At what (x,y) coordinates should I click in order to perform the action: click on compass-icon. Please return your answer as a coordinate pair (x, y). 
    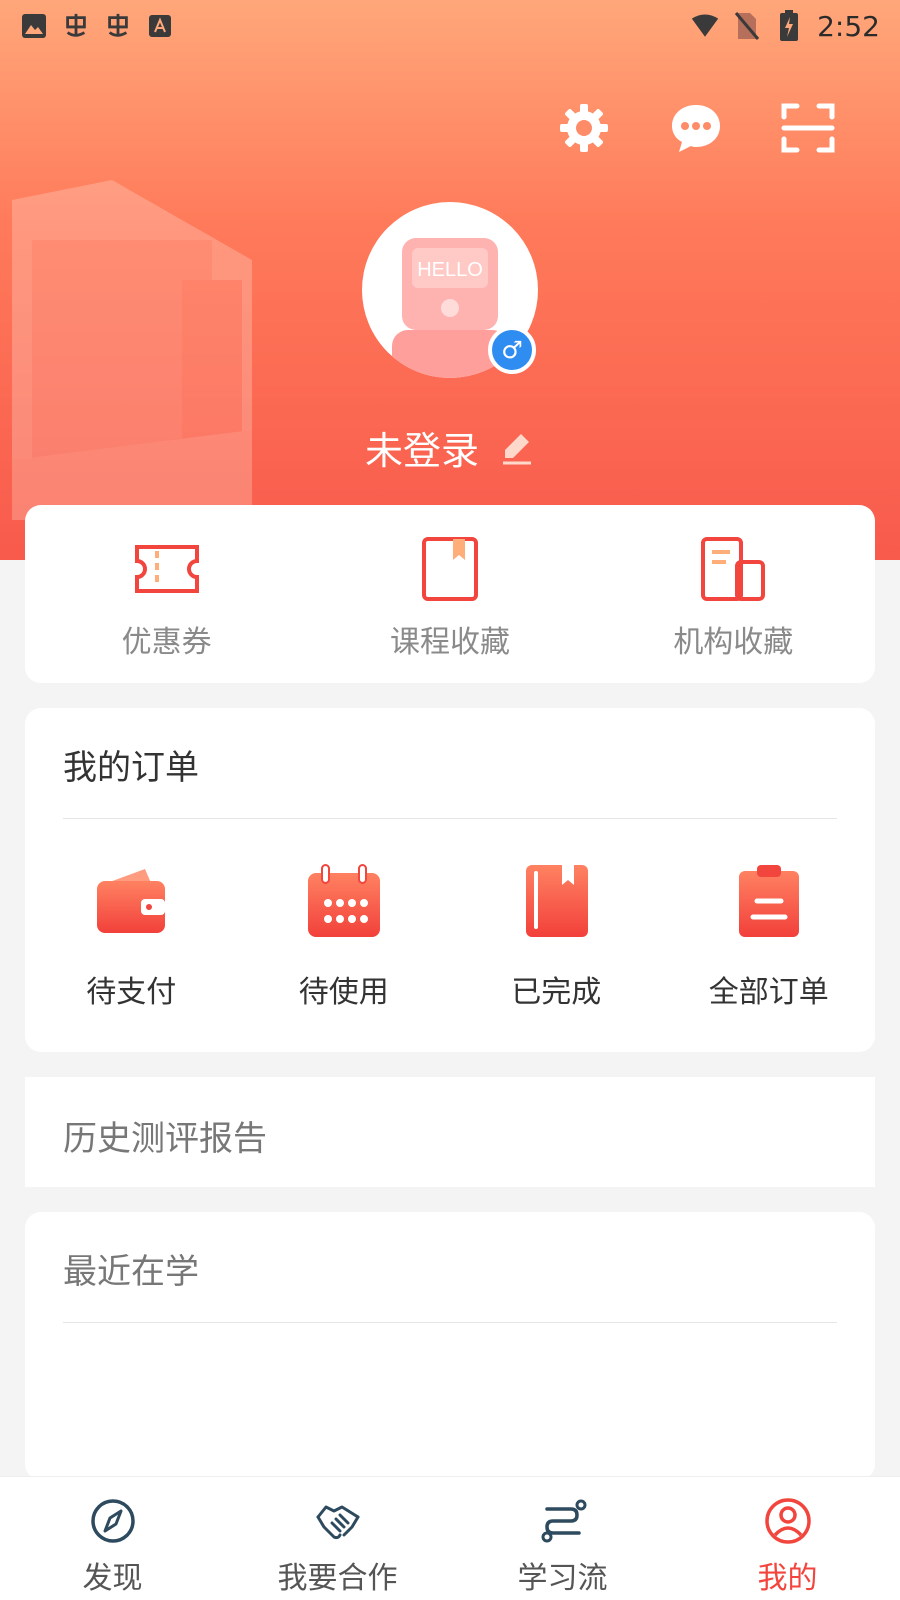
    Looking at the image, I should click on (112, 1521).